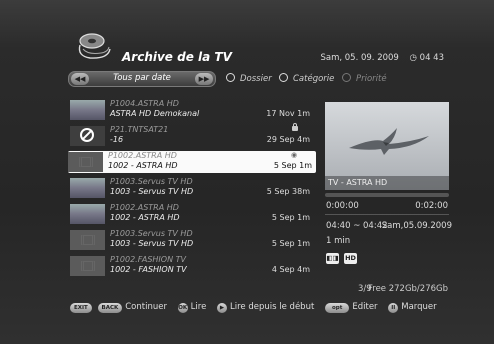 This screenshot has height=344, width=494. Describe the element at coordinates (332, 258) in the screenshot. I see `dolby-icon: ◧◨` at that location.